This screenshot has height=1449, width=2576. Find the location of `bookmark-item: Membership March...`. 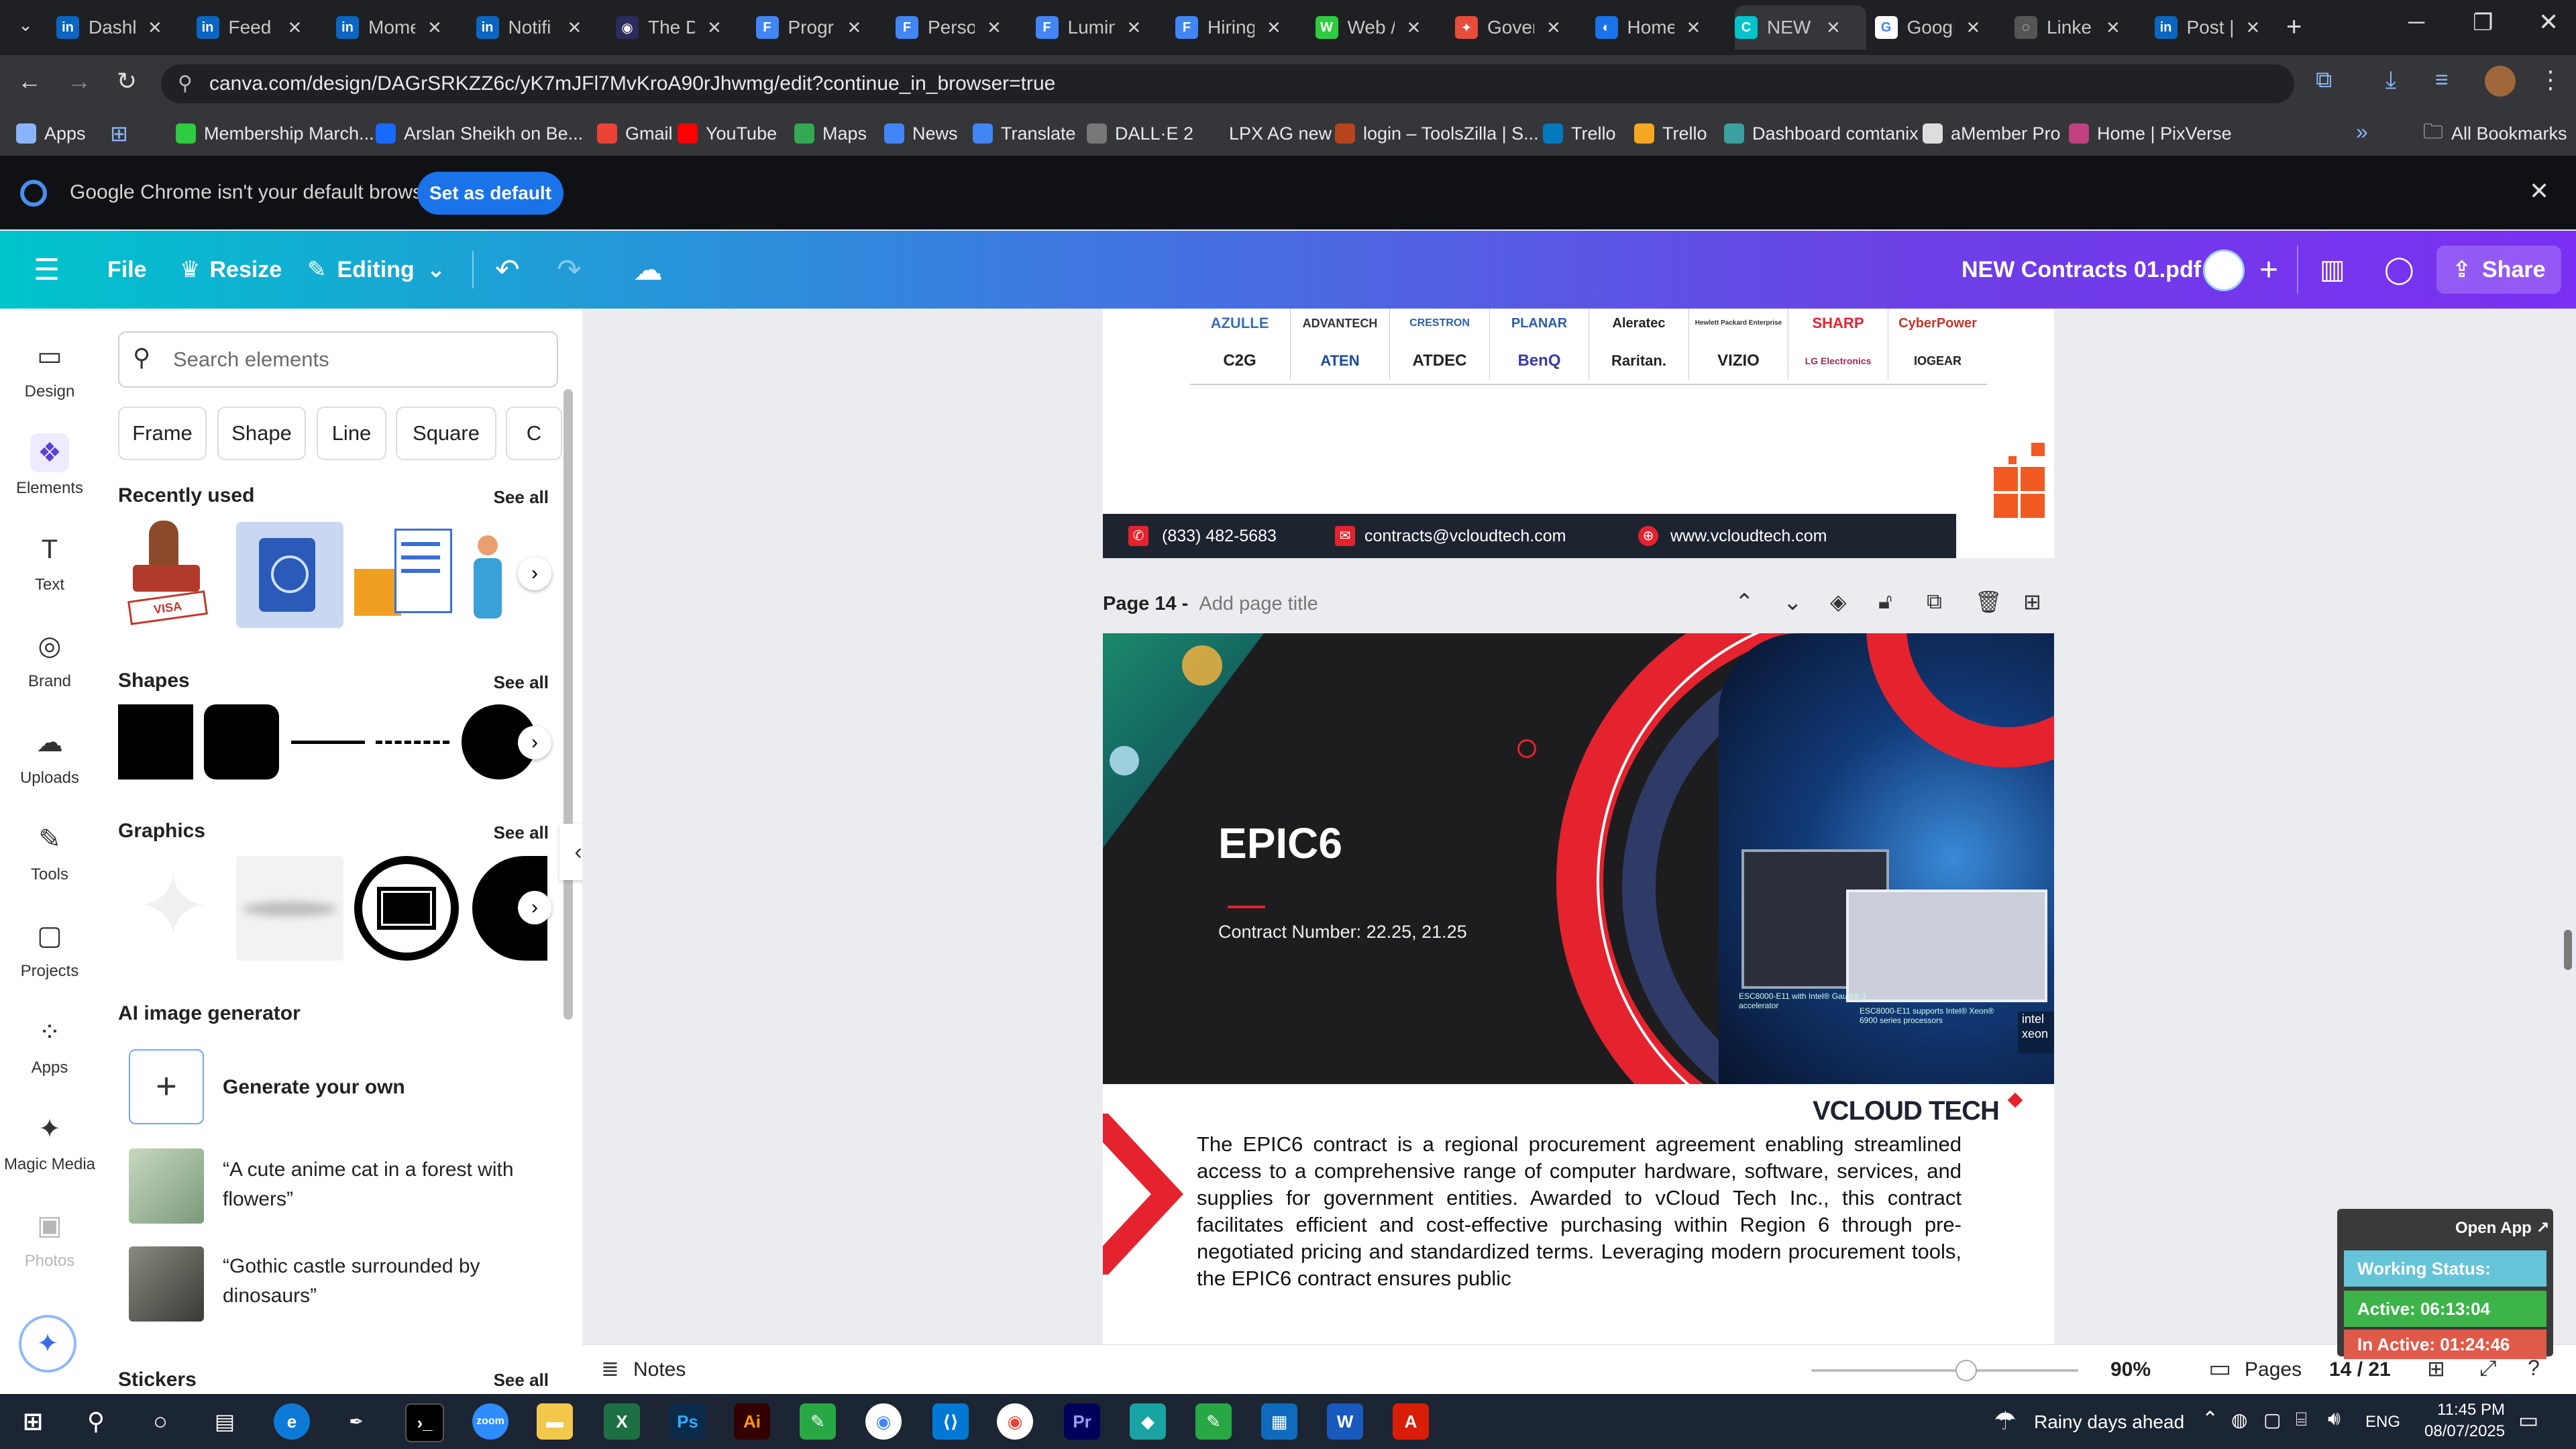

bookmark-item: Membership March... is located at coordinates (275, 133).